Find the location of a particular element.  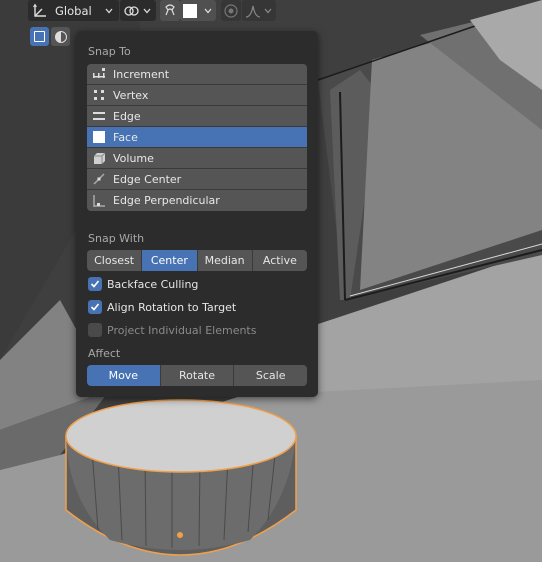

selected-cylinder-object is located at coordinates (181, 477).